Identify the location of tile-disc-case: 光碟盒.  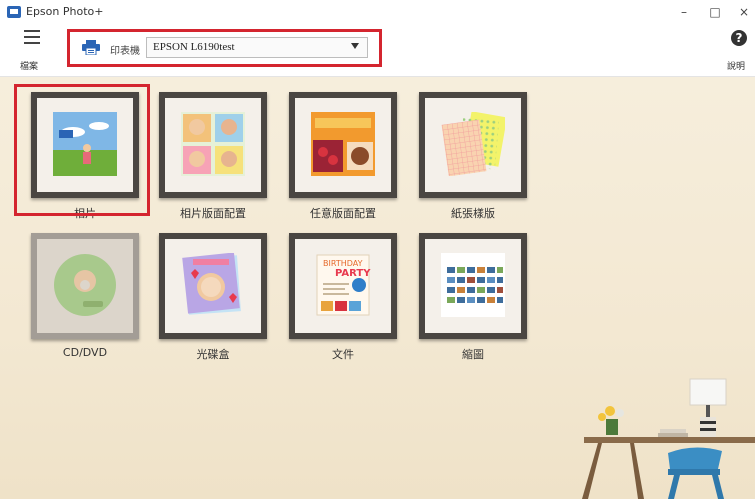
(213, 303).